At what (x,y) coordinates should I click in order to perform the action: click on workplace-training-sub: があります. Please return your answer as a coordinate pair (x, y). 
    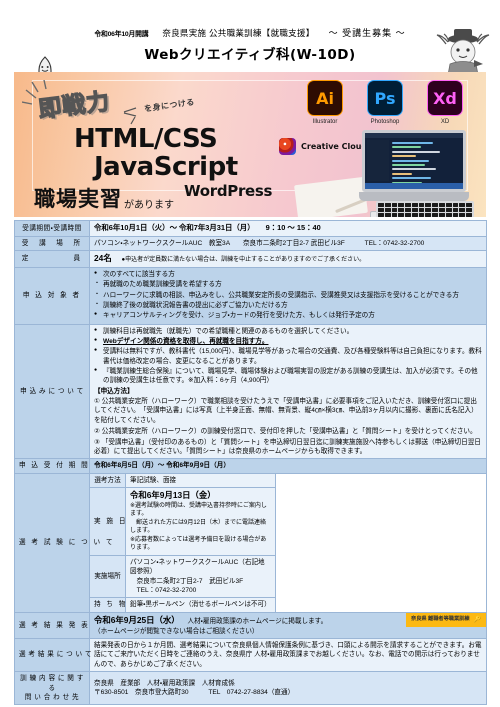
    Looking at the image, I should click on (149, 205).